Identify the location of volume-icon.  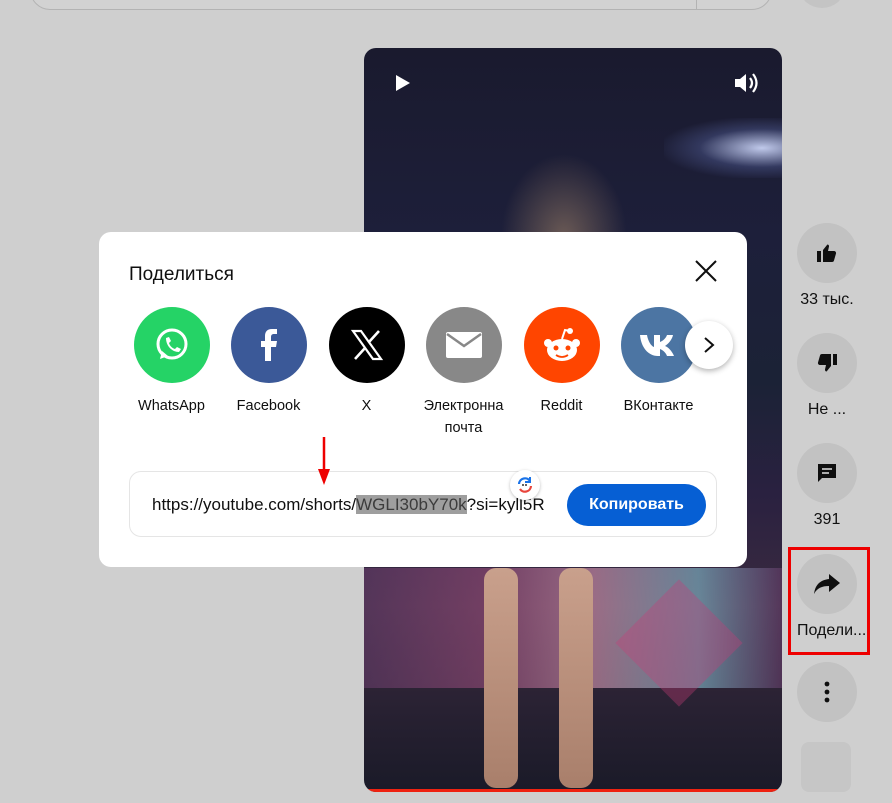
(747, 83).